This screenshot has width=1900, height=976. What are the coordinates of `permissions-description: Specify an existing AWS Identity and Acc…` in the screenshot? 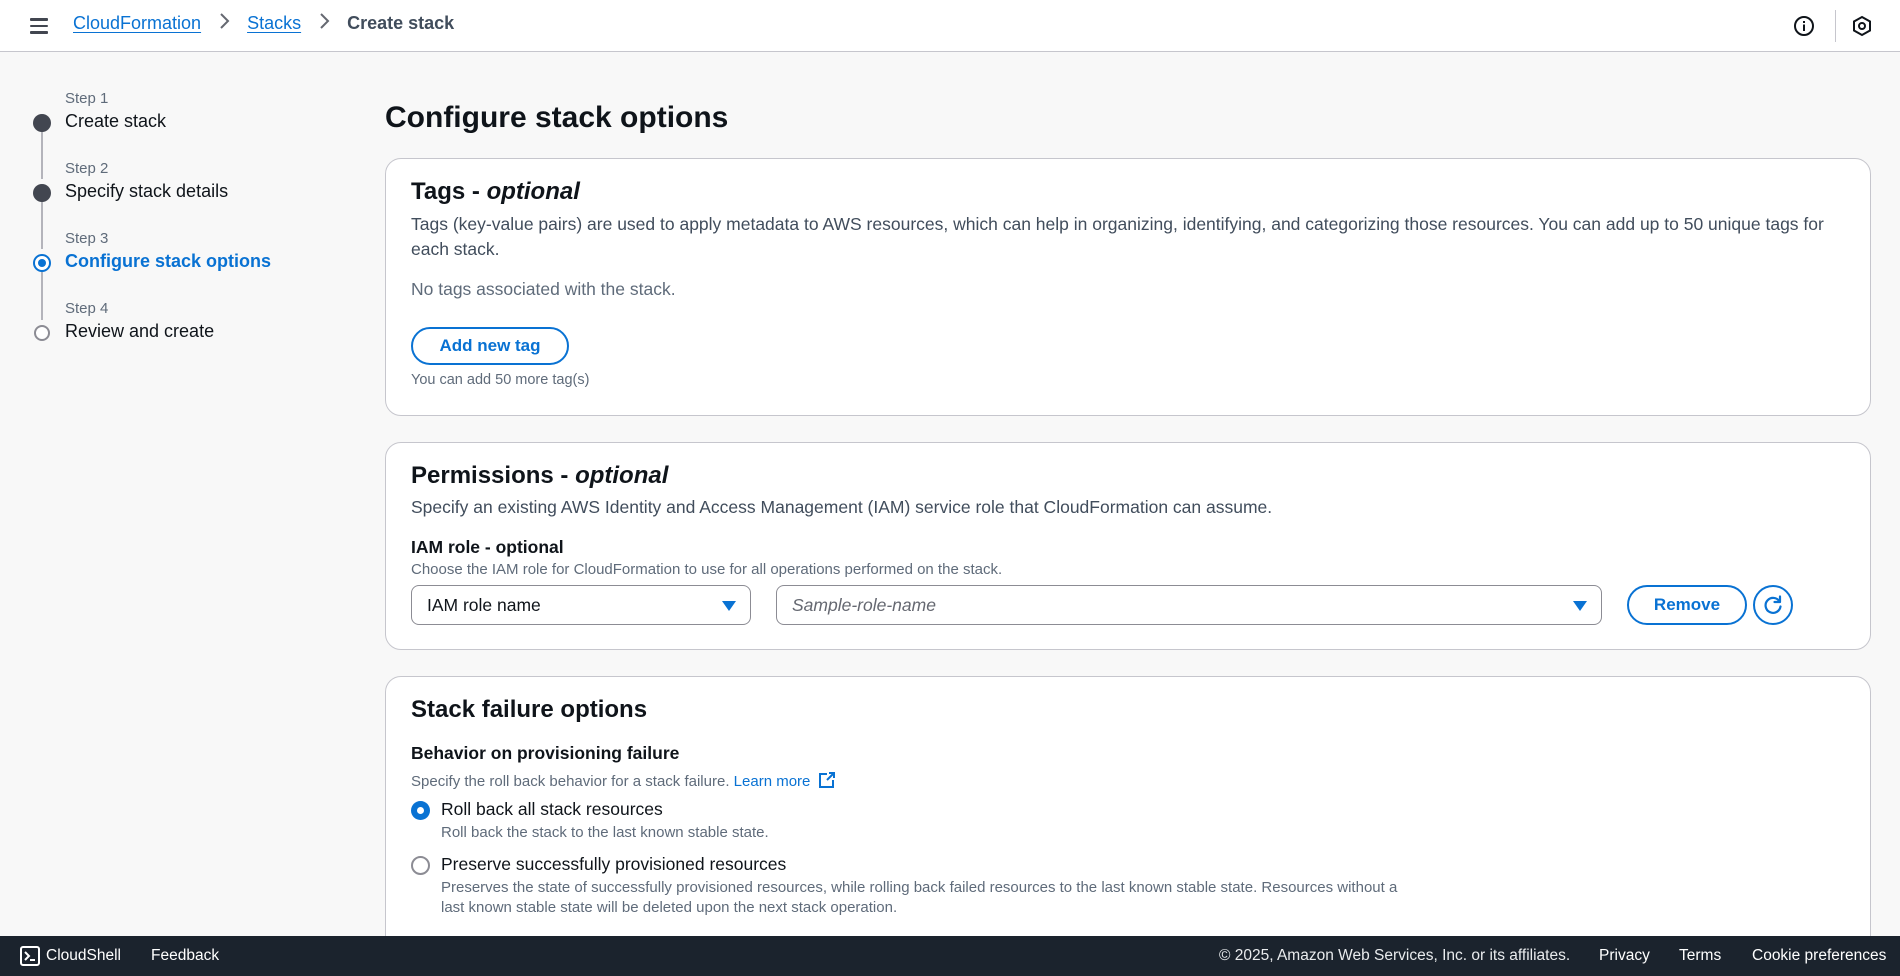 It's located at (842, 507).